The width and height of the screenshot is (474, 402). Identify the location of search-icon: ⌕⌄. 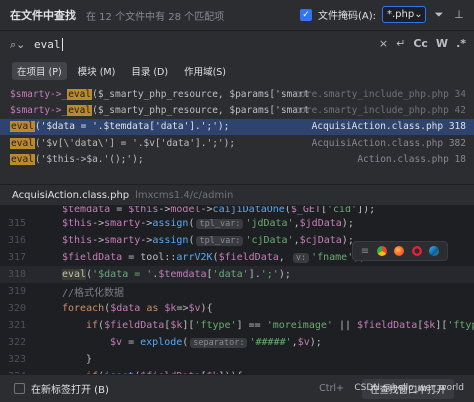
(22, 45).